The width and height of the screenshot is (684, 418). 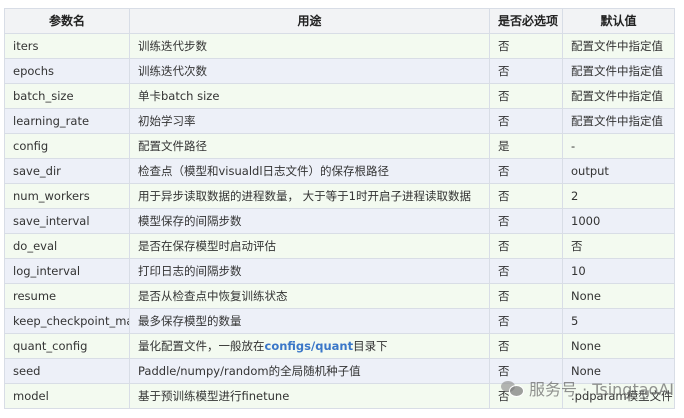 What do you see at coordinates (526, 21) in the screenshot?
I see `header-required: 是否必选项` at bounding box center [526, 21].